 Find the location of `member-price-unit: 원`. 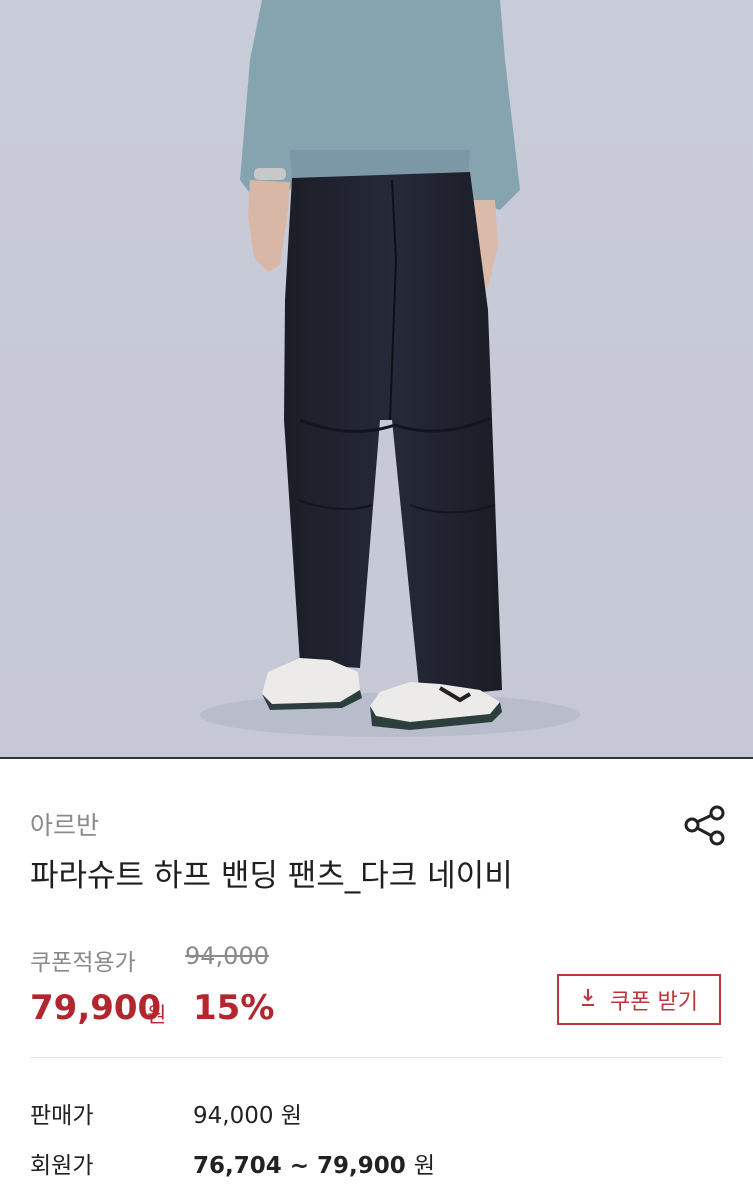

member-price-unit: 원 is located at coordinates (424, 1166).